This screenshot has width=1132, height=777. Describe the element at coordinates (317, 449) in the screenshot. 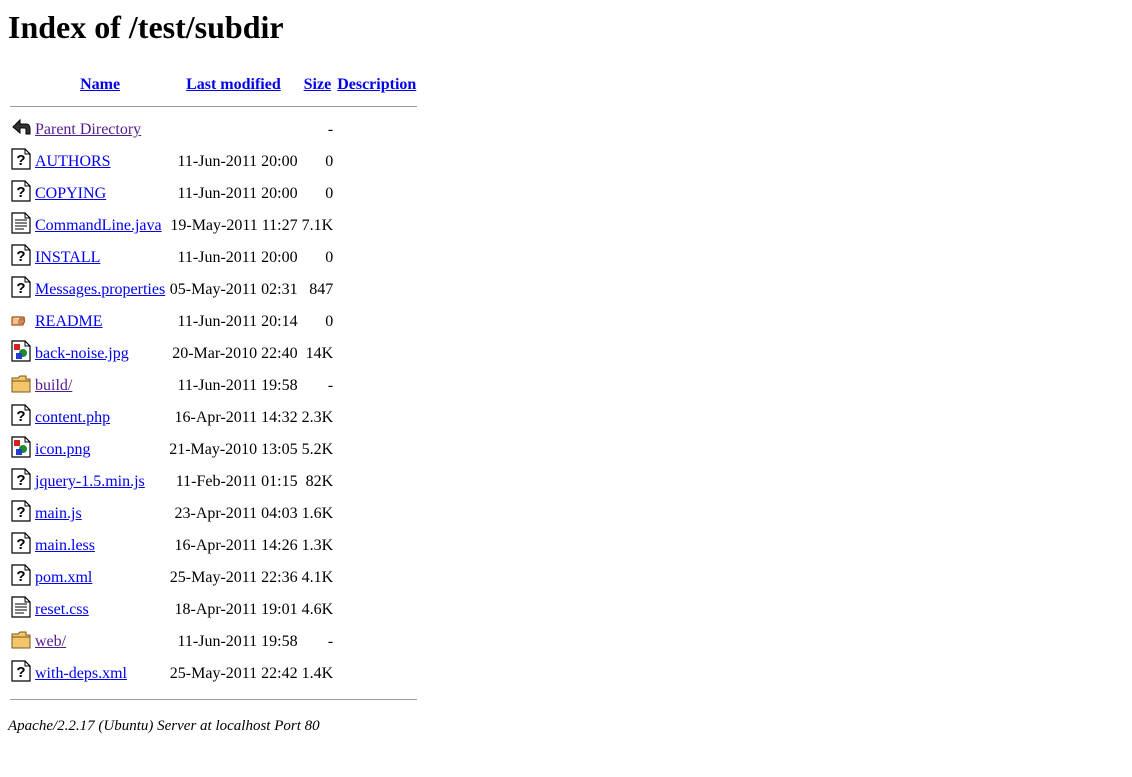

I see `size-cell: 5.2K` at that location.